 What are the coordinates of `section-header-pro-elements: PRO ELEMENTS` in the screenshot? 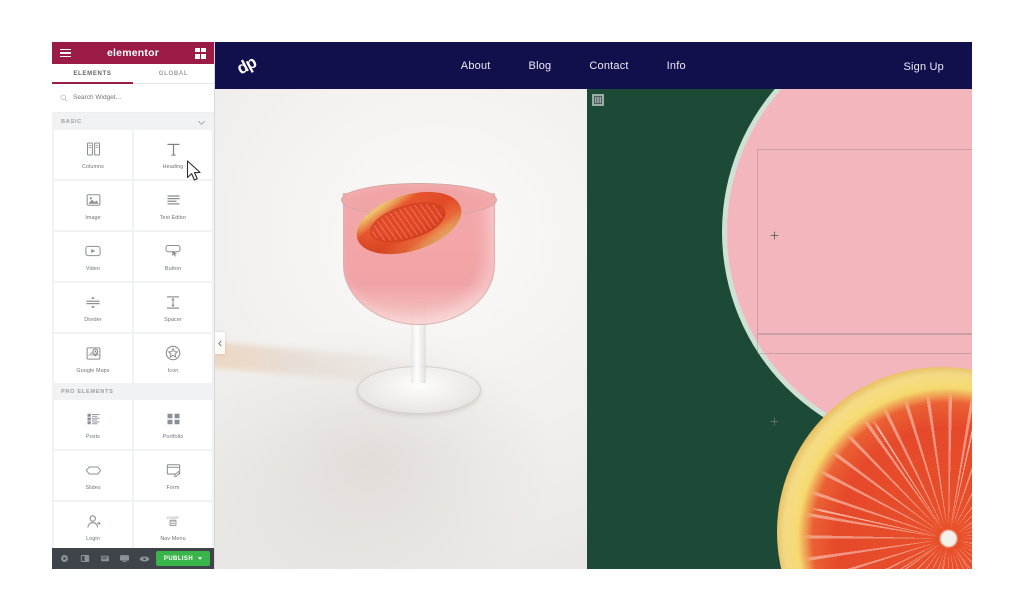 It's located at (133, 391).